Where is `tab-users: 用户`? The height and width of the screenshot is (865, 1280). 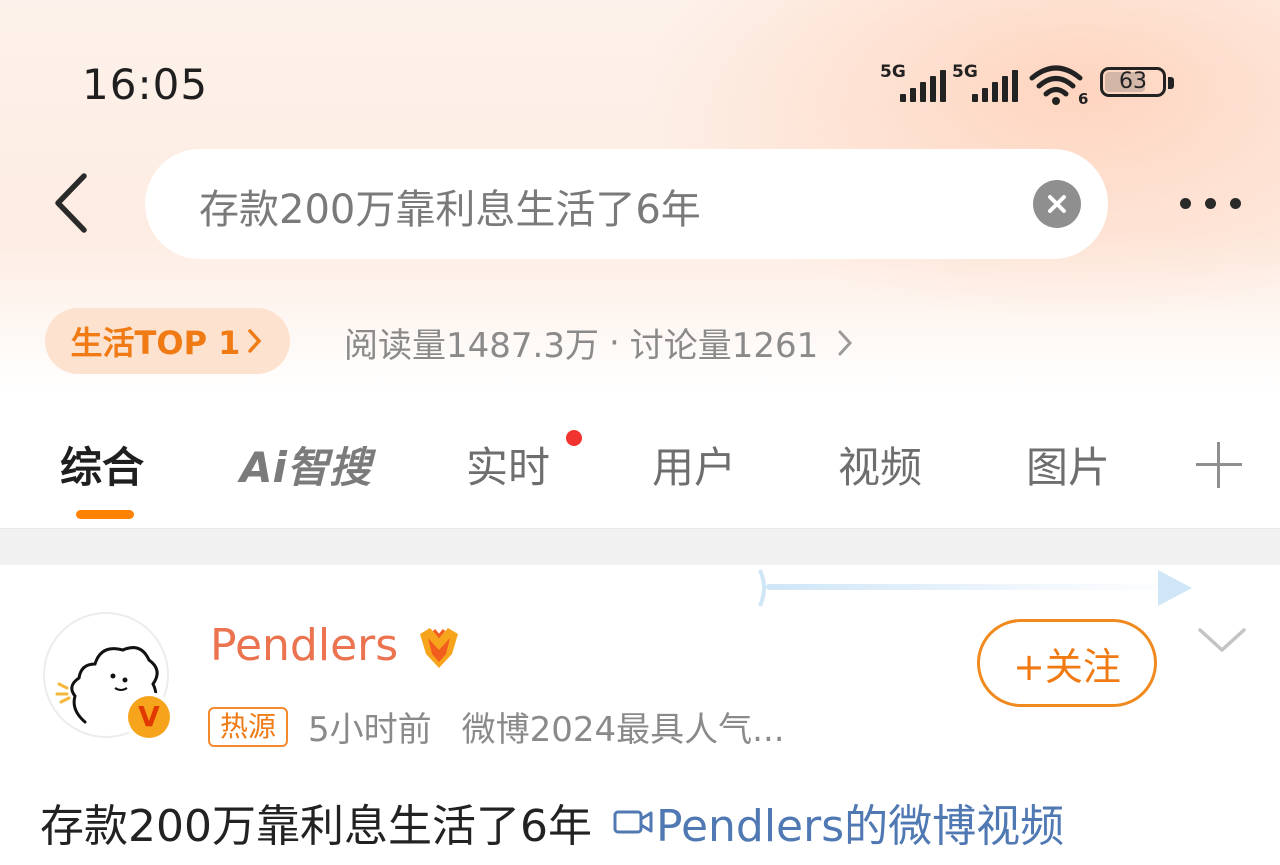
tab-users: 用户 is located at coordinates (694, 464).